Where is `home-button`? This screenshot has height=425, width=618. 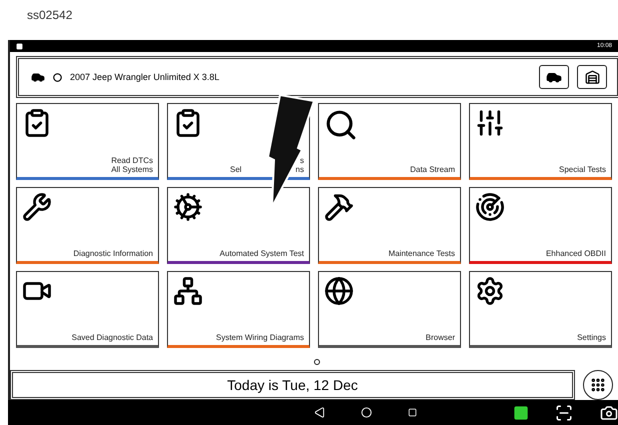 home-button is located at coordinates (366, 412).